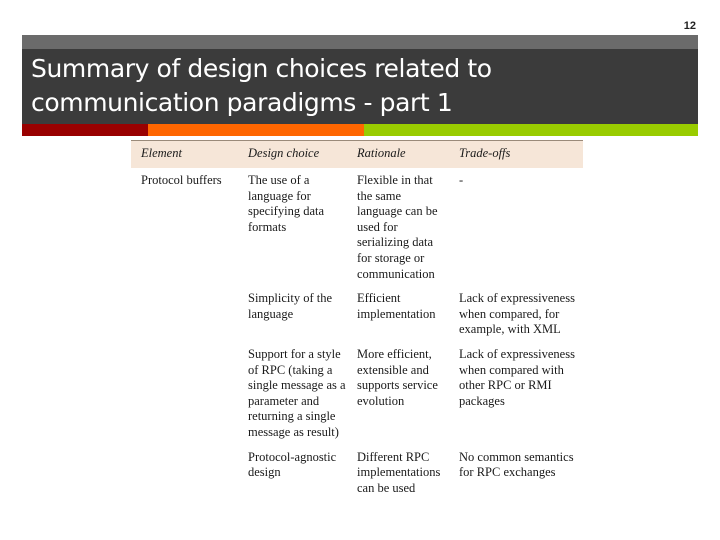 The height and width of the screenshot is (540, 720). Describe the element at coordinates (284, 153) in the screenshot. I see `column-header-design-choice: Design choice` at that location.